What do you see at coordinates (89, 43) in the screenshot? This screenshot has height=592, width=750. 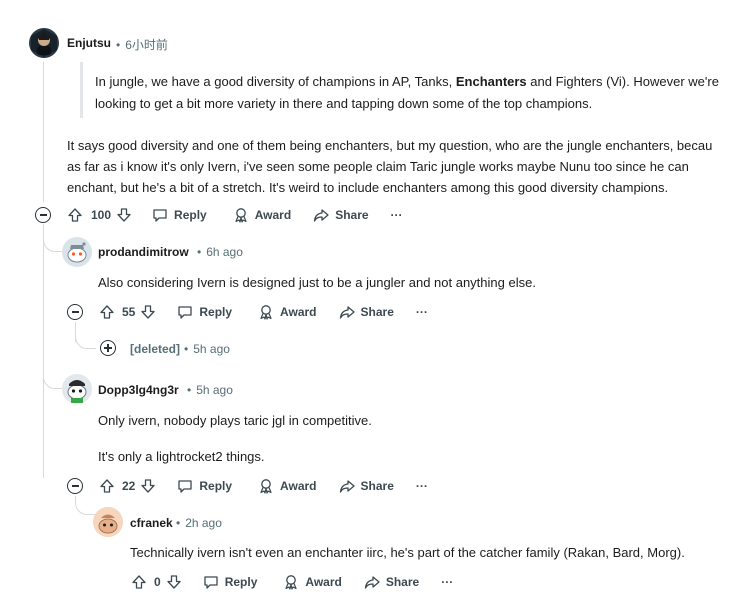 I see `author-name: Enjutsu` at bounding box center [89, 43].